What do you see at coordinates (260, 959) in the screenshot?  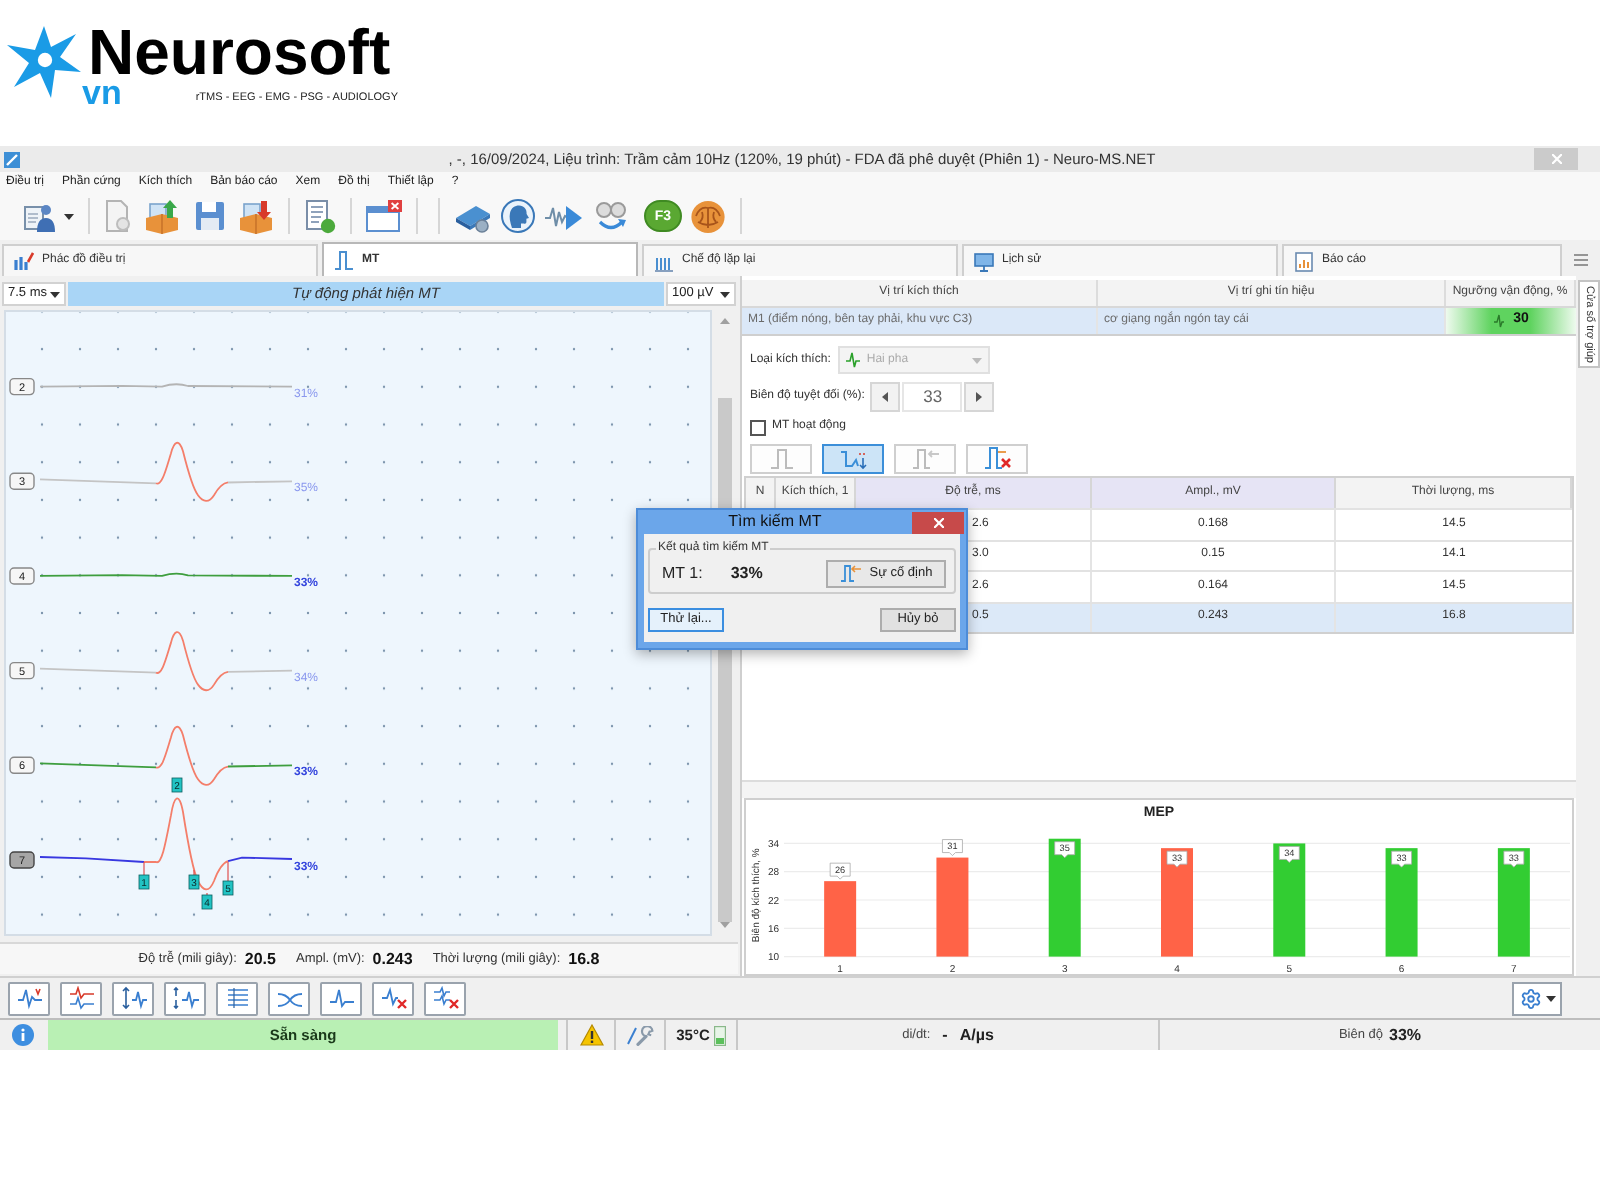 I see `readout-value: 20.5` at bounding box center [260, 959].